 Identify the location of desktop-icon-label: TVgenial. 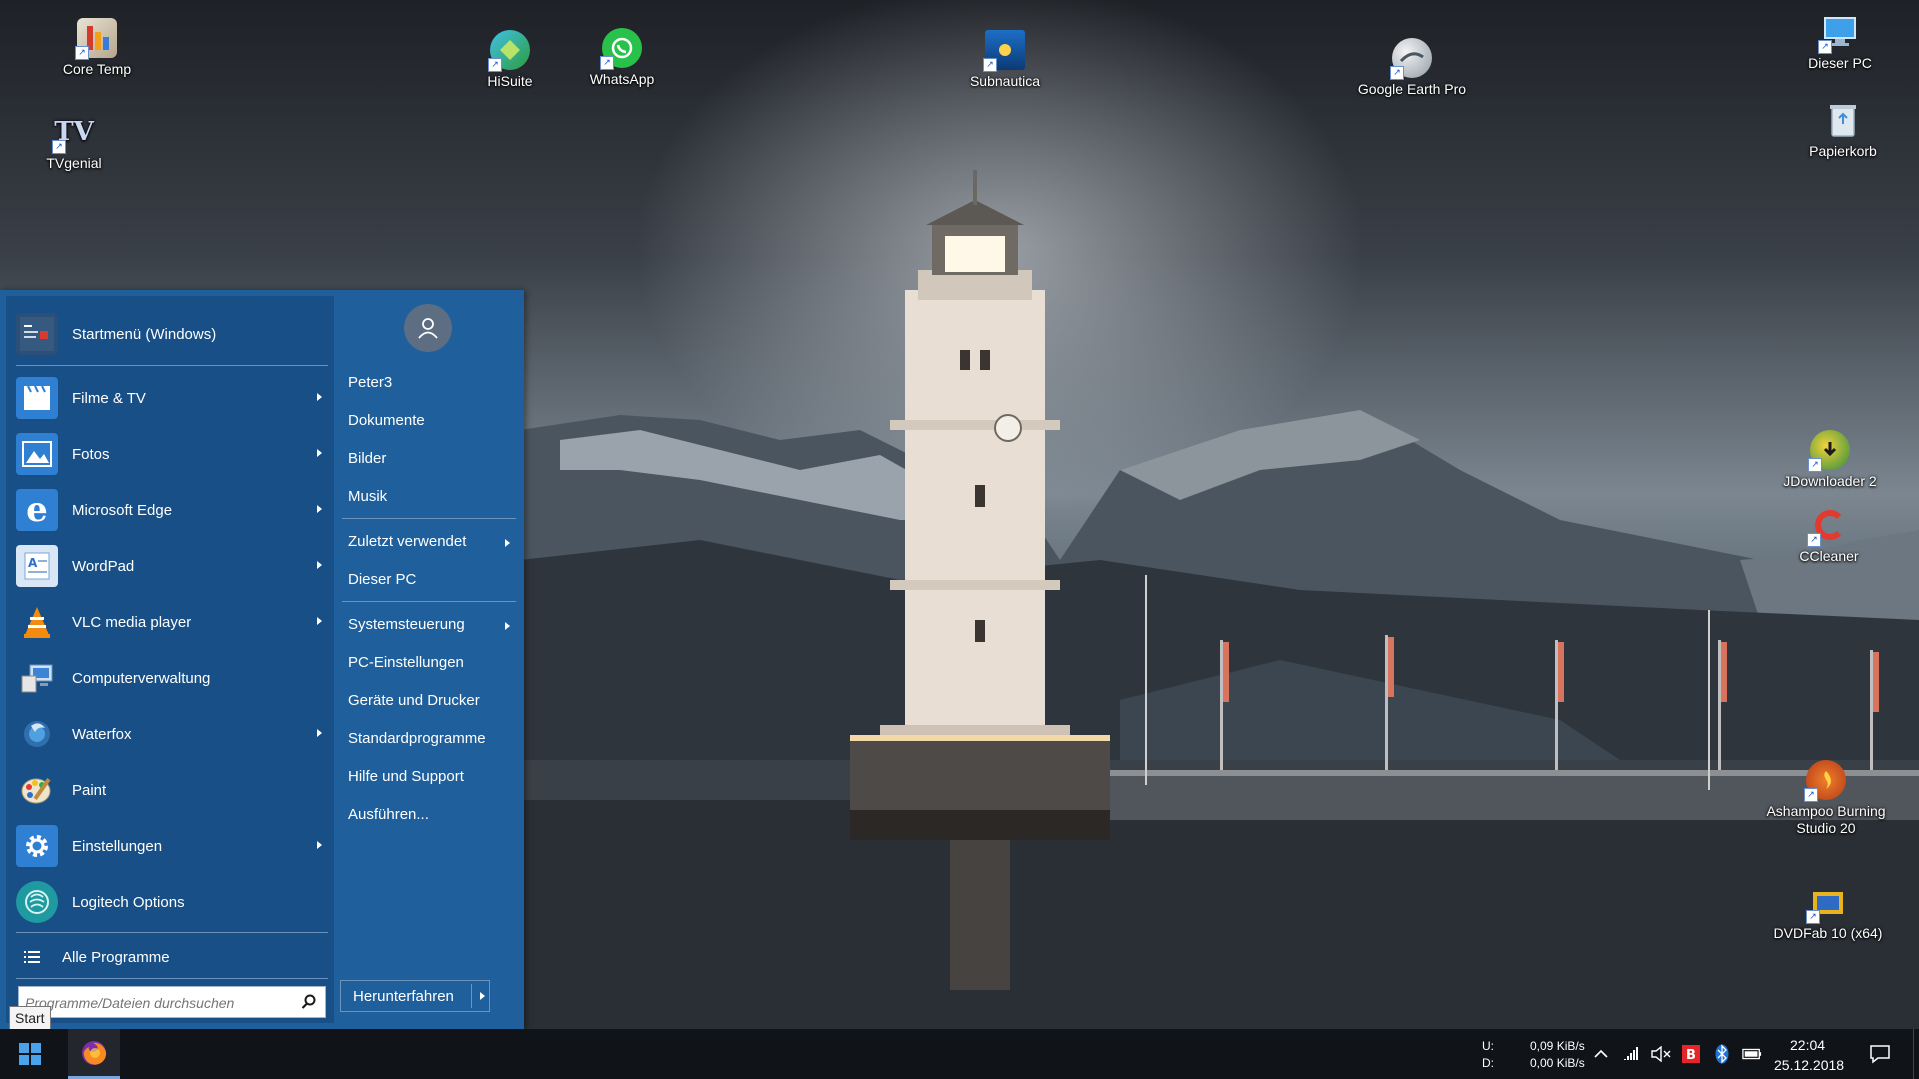
(74, 163).